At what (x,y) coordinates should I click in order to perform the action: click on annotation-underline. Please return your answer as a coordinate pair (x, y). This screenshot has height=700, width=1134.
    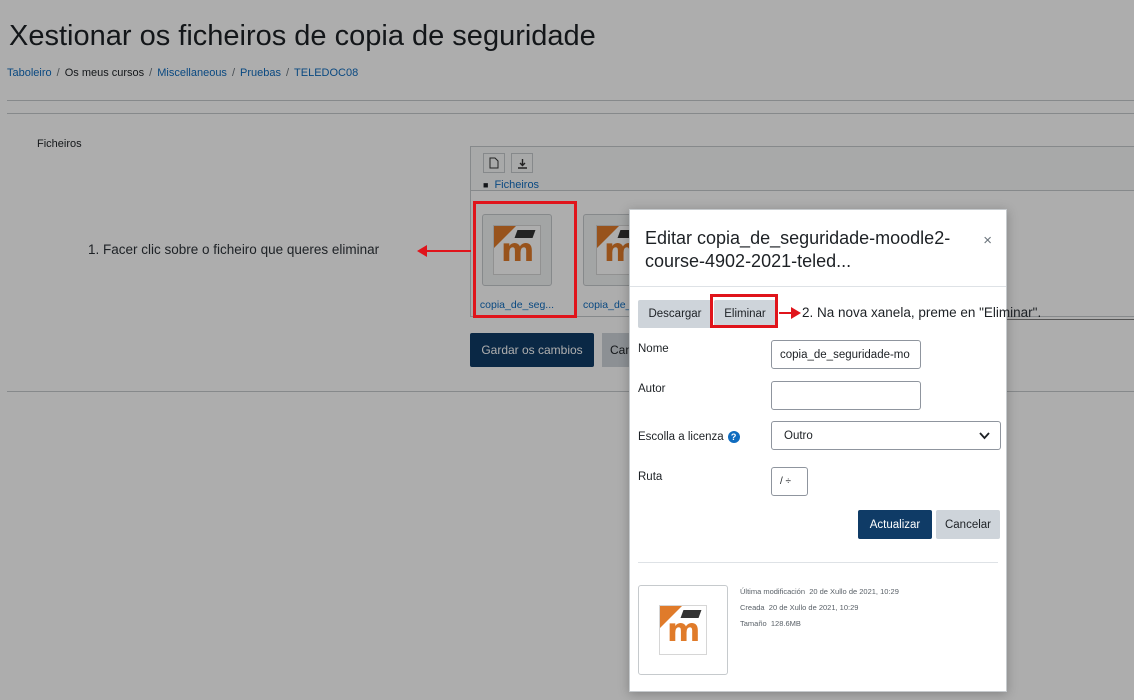
    Looking at the image, I should click on (1070, 319).